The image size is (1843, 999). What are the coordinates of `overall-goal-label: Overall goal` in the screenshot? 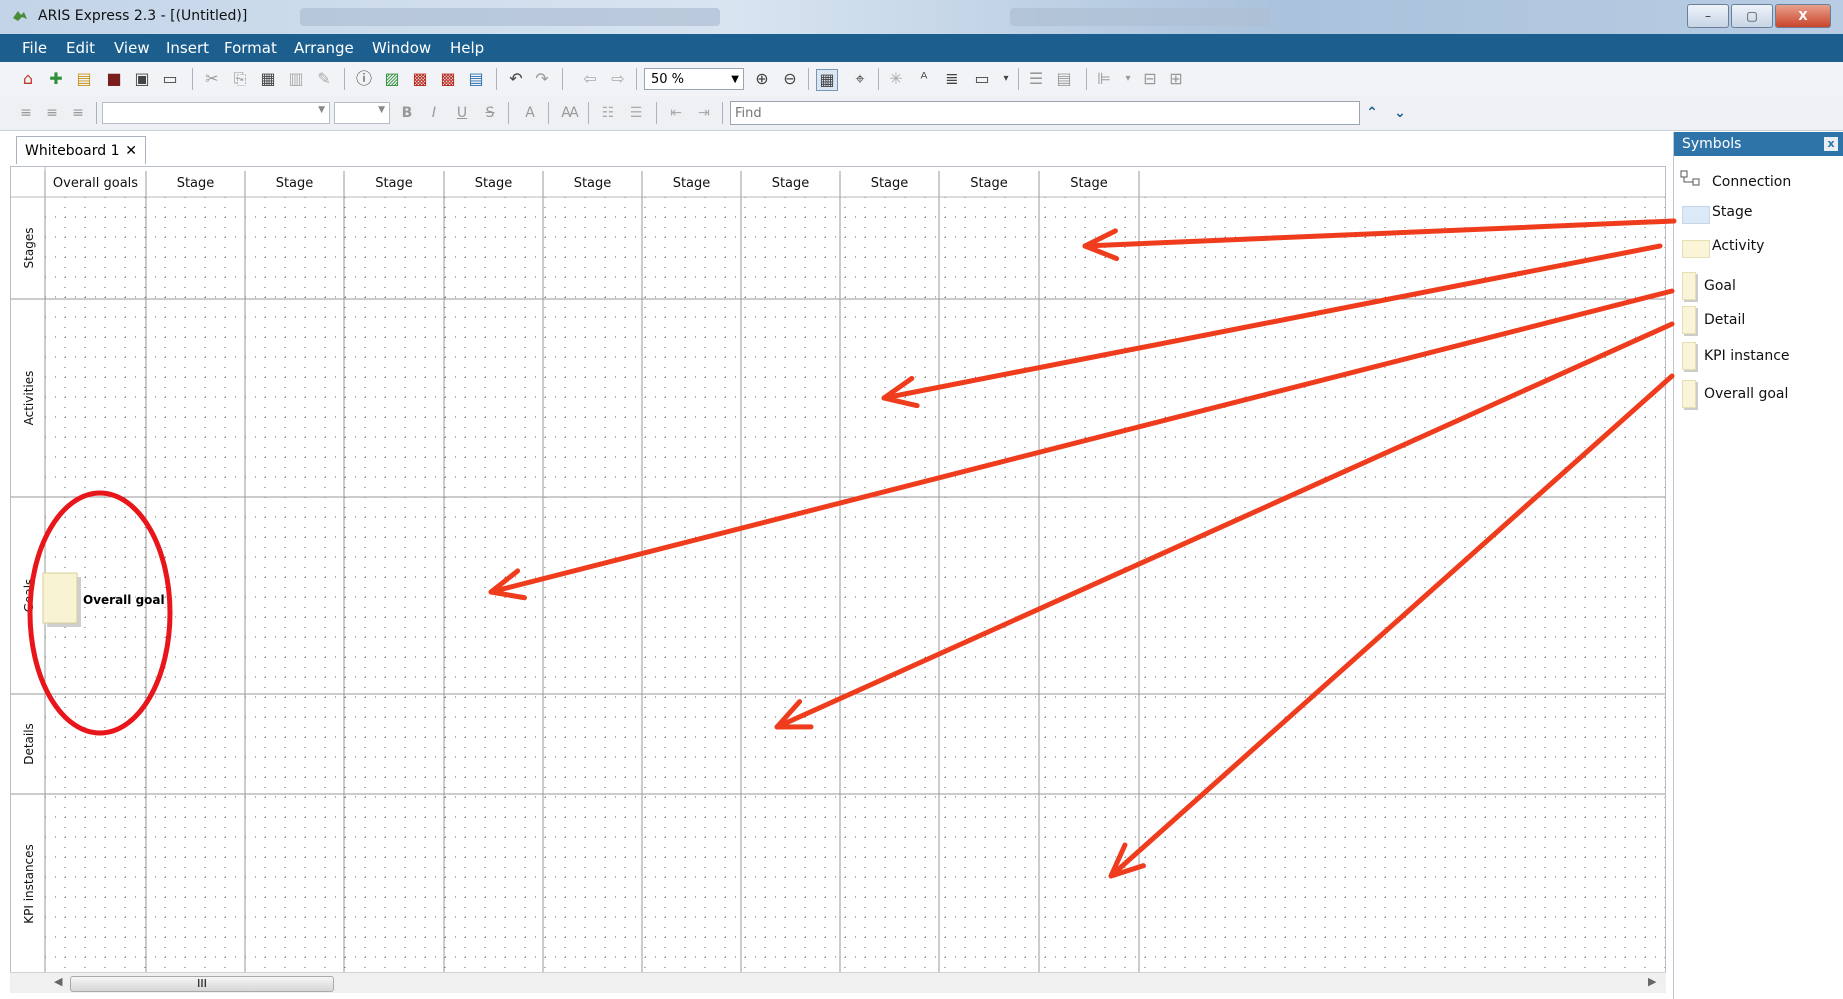 It's located at (124, 600).